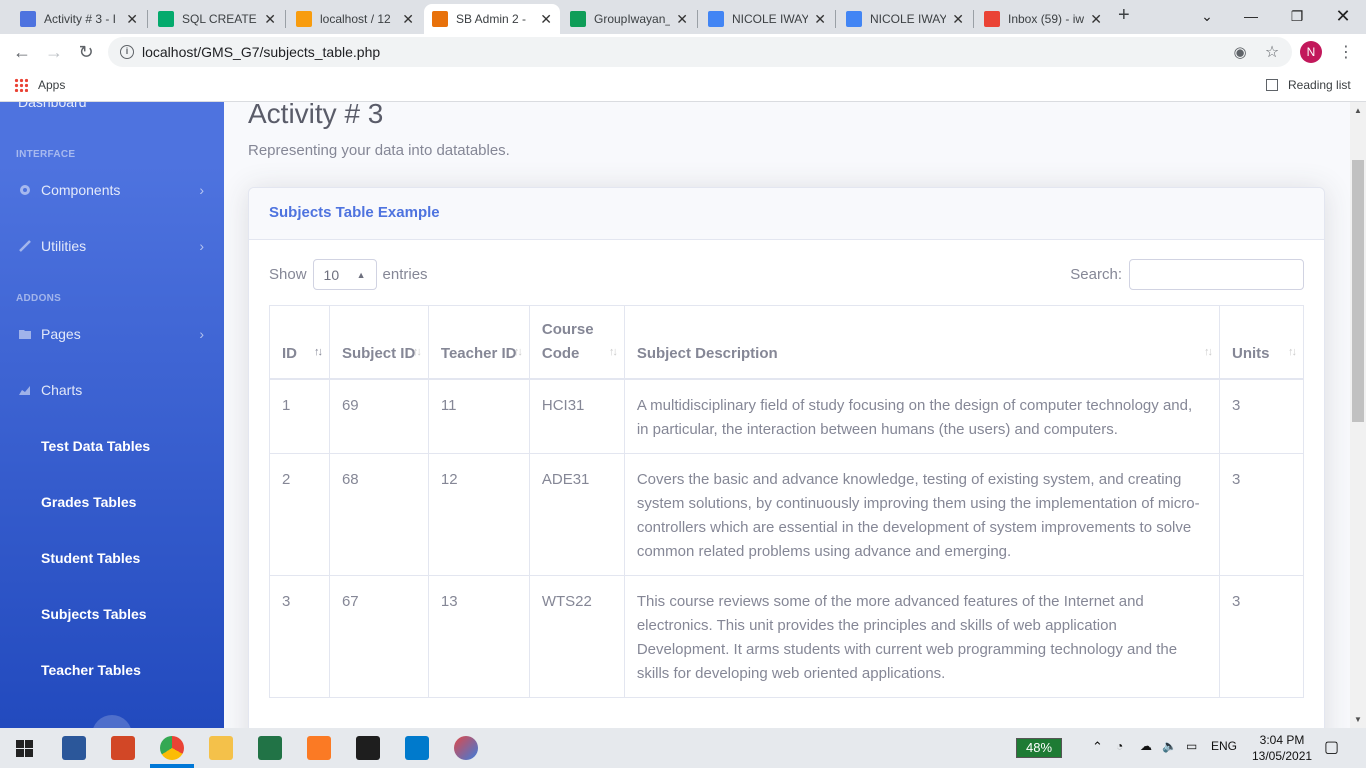  Describe the element at coordinates (1124, 15) in the screenshot. I see `new-tab-button: +` at that location.